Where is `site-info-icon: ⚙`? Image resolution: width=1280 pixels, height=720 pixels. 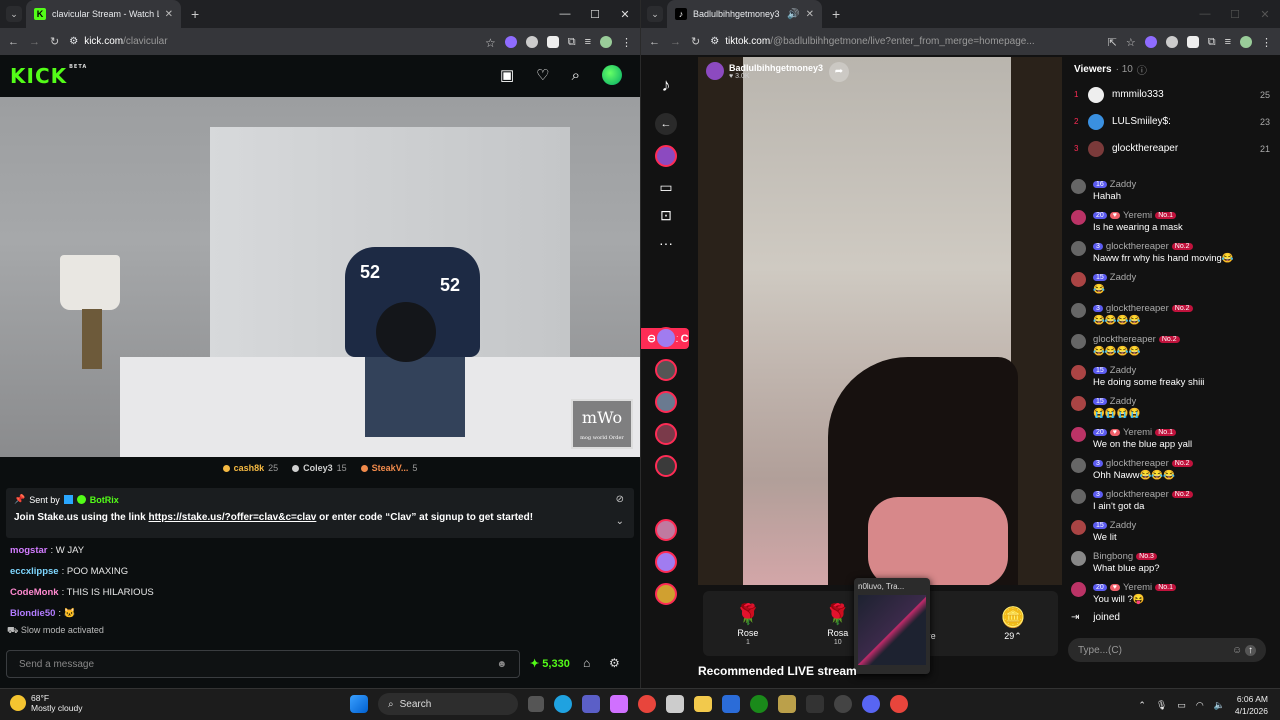 site-info-icon: ⚙ is located at coordinates (73, 41).